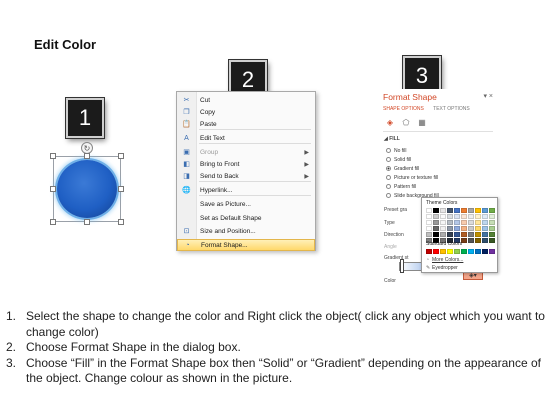 This screenshot has height=420, width=560. What do you see at coordinates (246, 113) in the screenshot?
I see `menu-item-copy: ❐ Copy` at bounding box center [246, 113].